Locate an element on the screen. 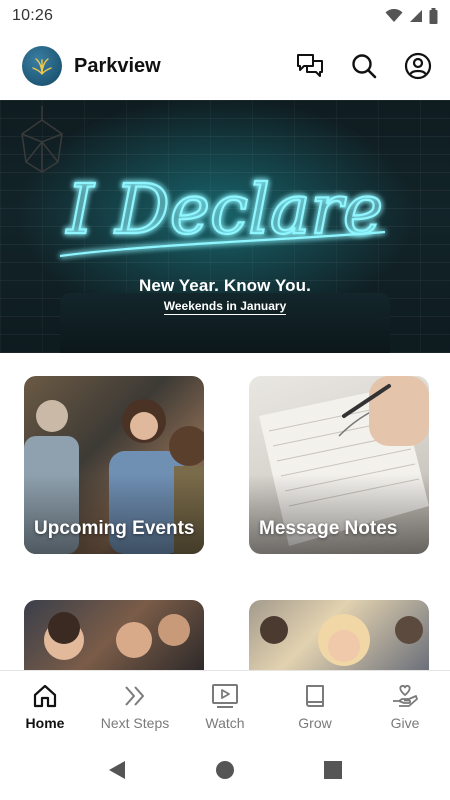  hero-caption-text: Weekends in January is located at coordinates (225, 307).